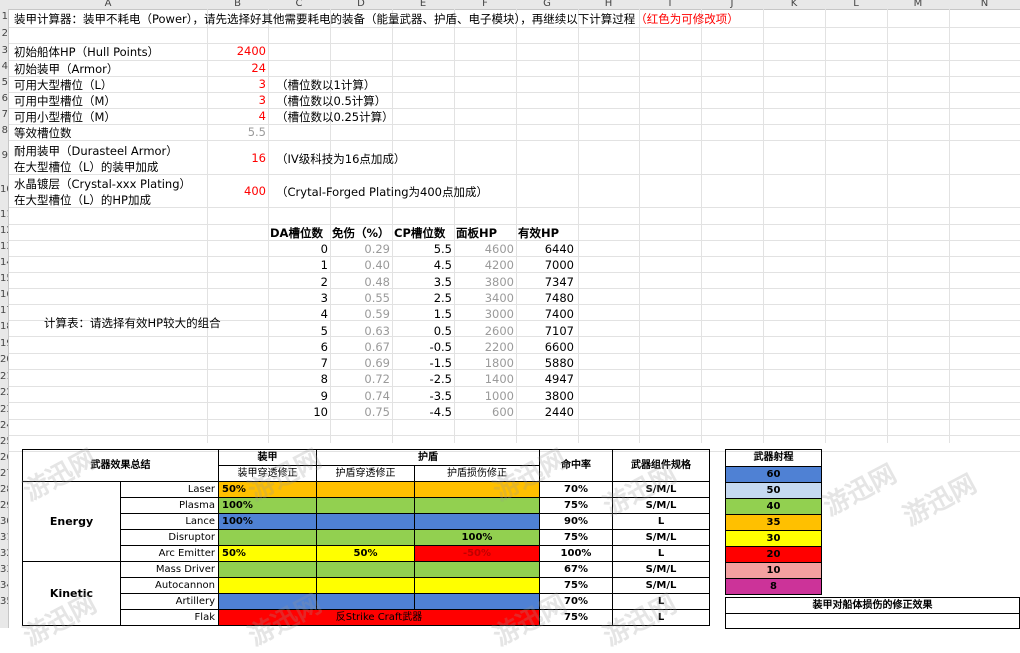 The height and width of the screenshot is (653, 1020). What do you see at coordinates (423, 347) in the screenshot?
I see `calc-cell: -0.5` at bounding box center [423, 347].